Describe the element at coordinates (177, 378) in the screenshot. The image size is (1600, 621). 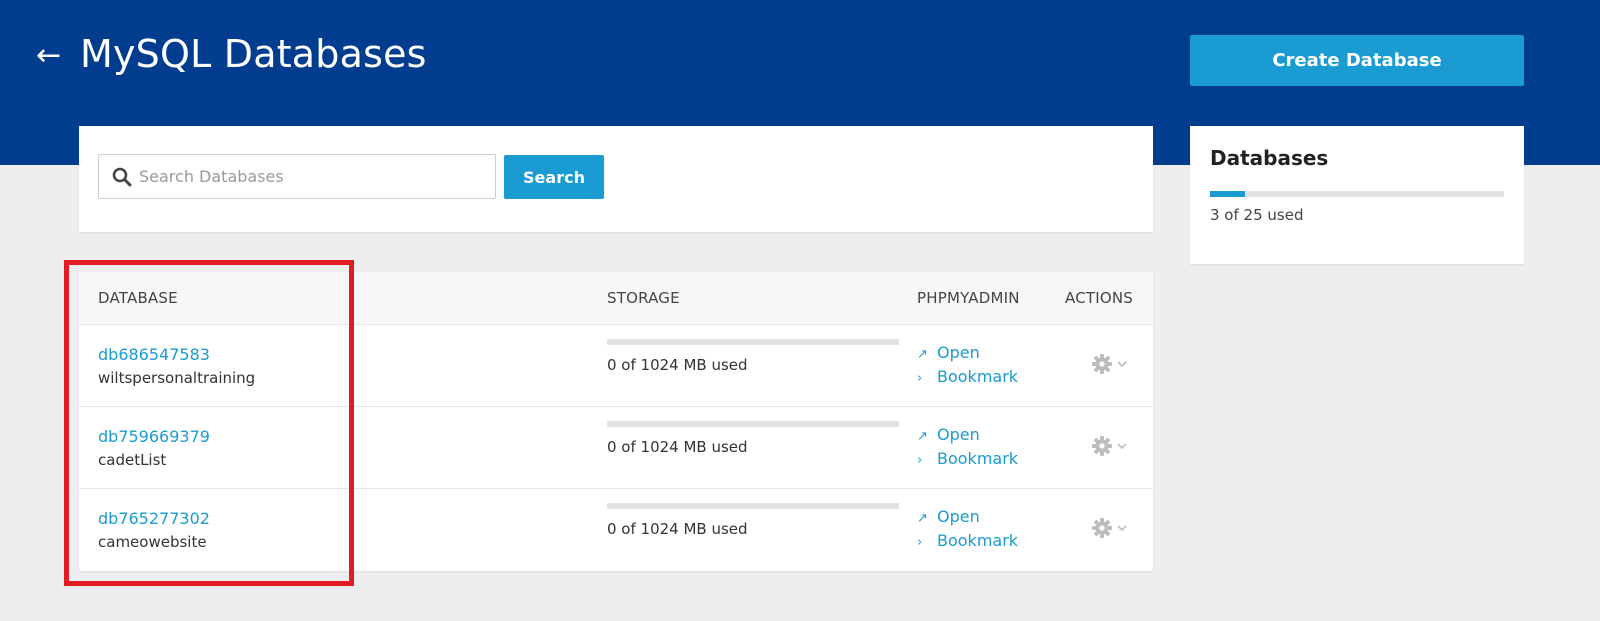
I see `database-name: wiltspersonaltraining` at that location.